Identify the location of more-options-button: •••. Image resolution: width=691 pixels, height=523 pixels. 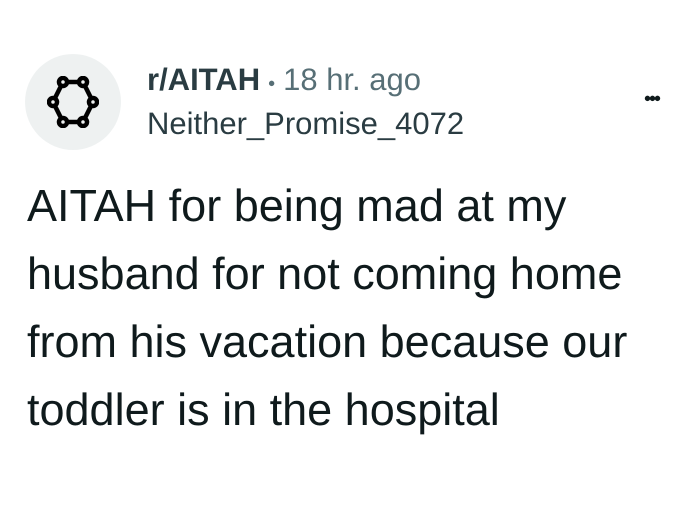
(651, 99).